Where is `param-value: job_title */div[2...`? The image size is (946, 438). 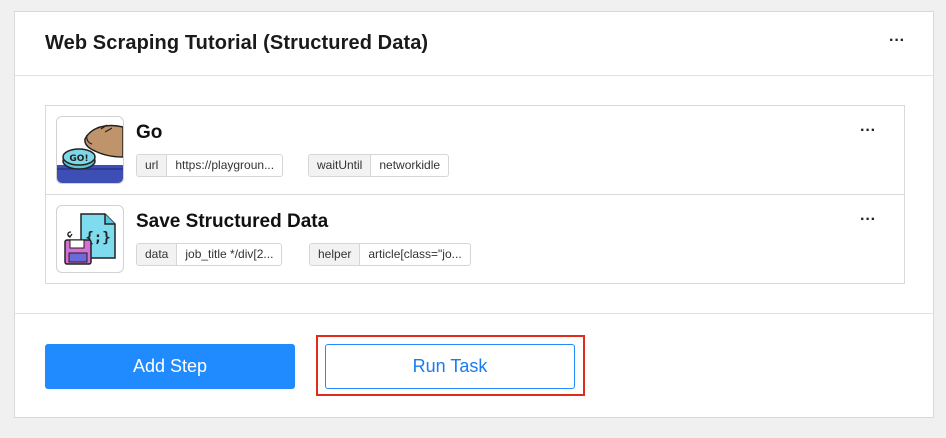 param-value: job_title */div[2... is located at coordinates (229, 254).